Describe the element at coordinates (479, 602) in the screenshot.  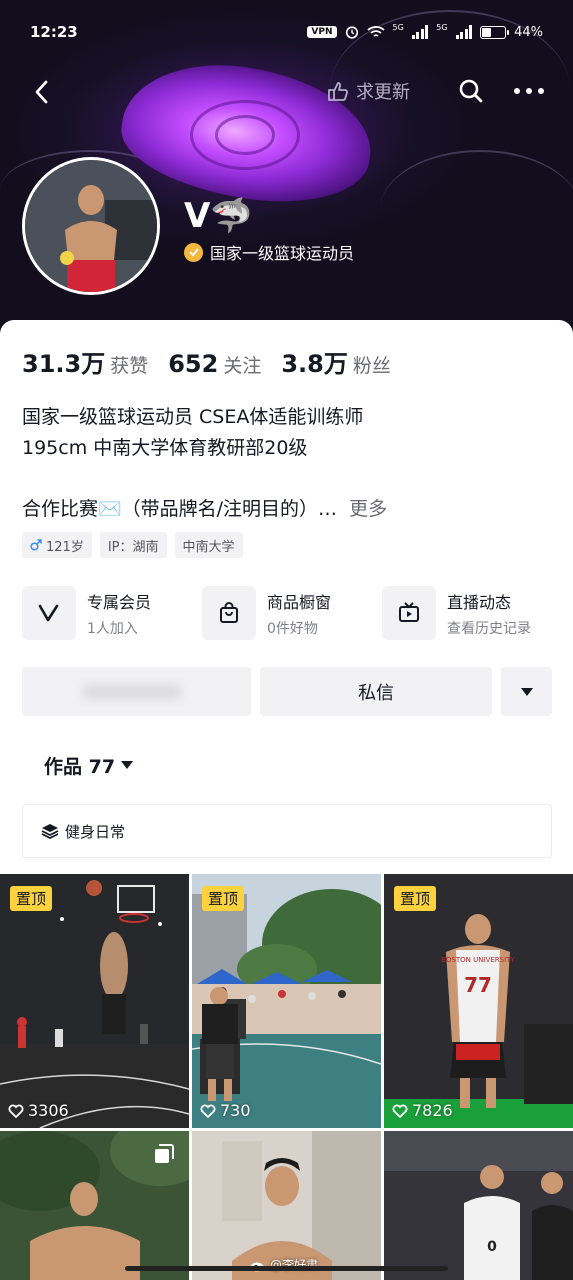
I see `feature-title: 直播动态` at that location.